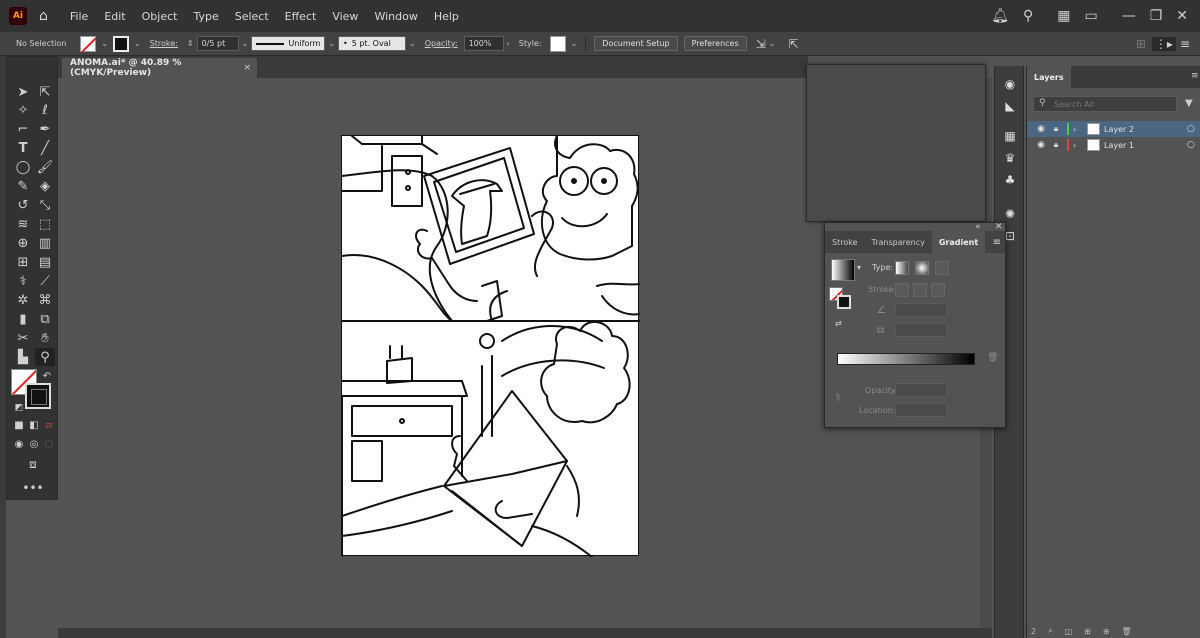  What do you see at coordinates (49, 444) in the screenshot?
I see `draw-inside-icon: ◌` at bounding box center [49, 444].